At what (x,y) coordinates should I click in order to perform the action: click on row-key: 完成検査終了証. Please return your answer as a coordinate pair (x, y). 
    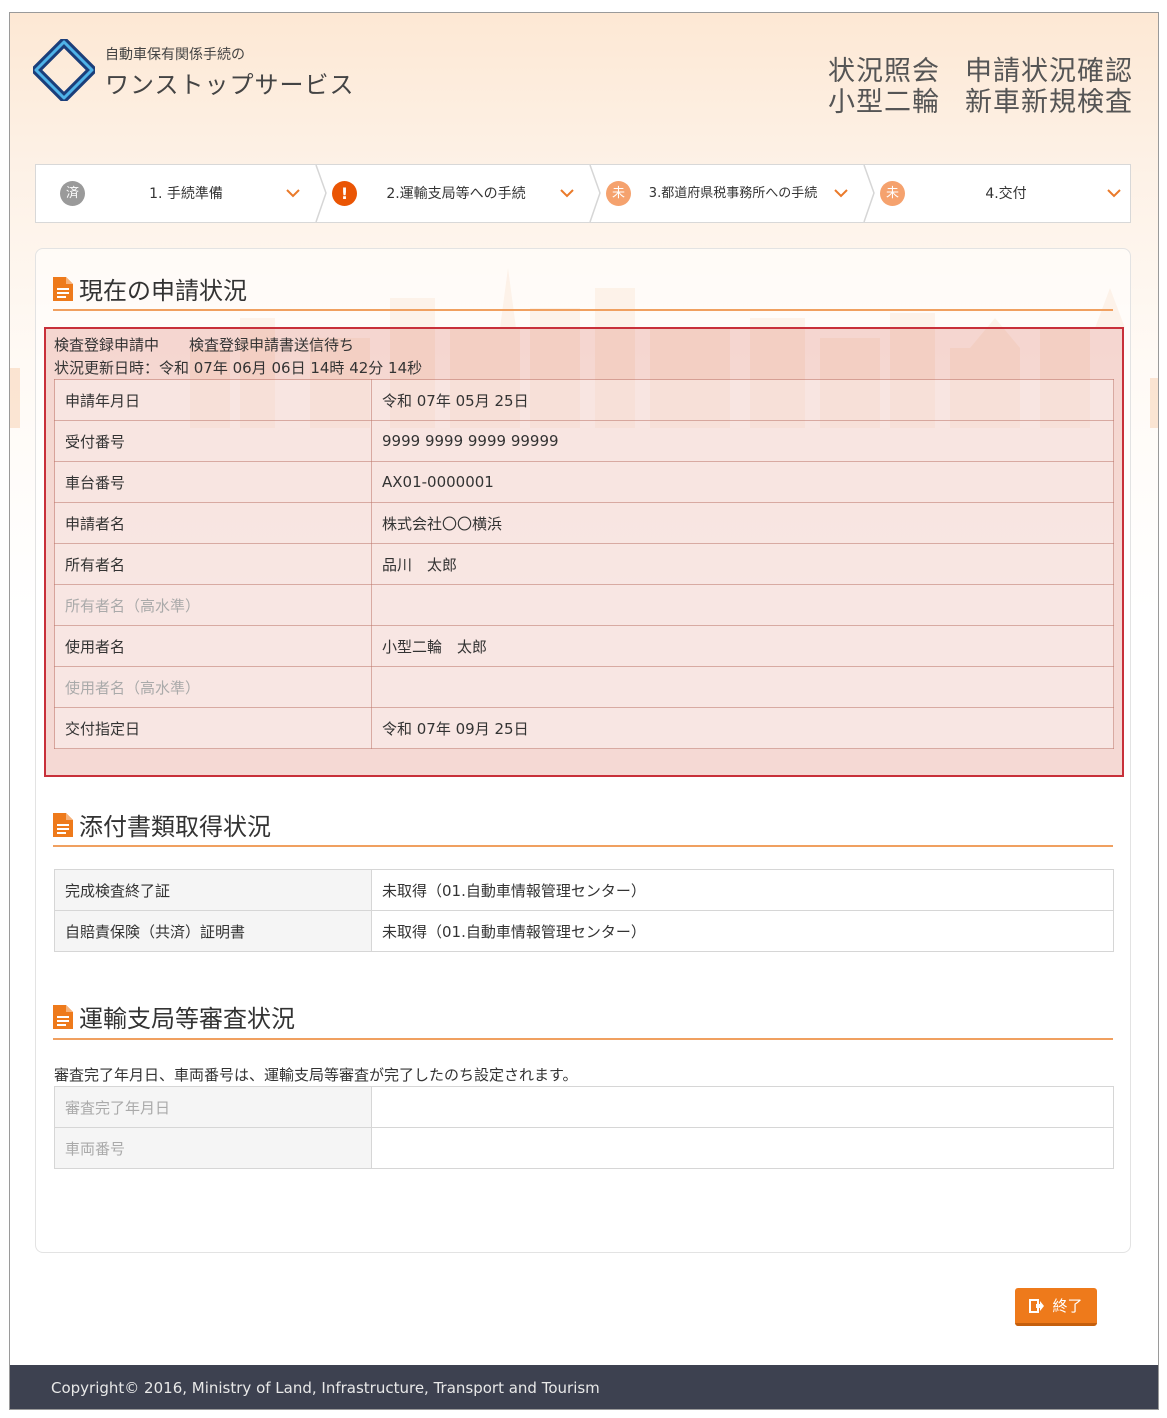
    Looking at the image, I should click on (213, 890).